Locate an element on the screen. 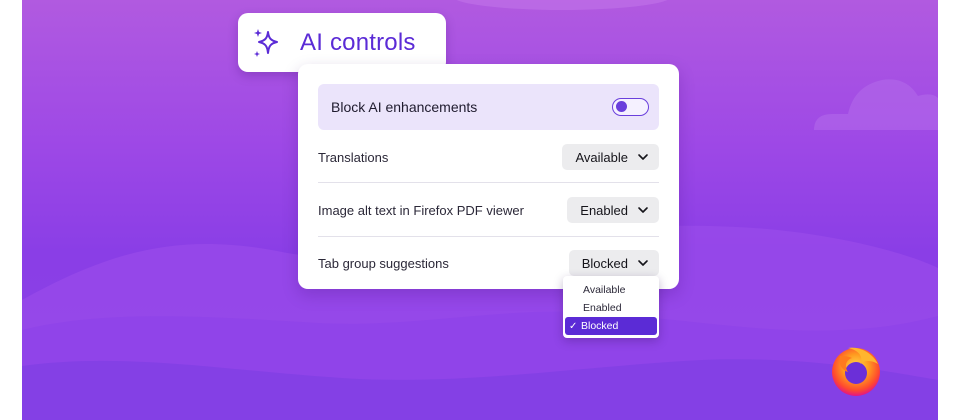 This screenshot has height=420, width=960. block-ai-label: Block AI enhancements is located at coordinates (404, 107).